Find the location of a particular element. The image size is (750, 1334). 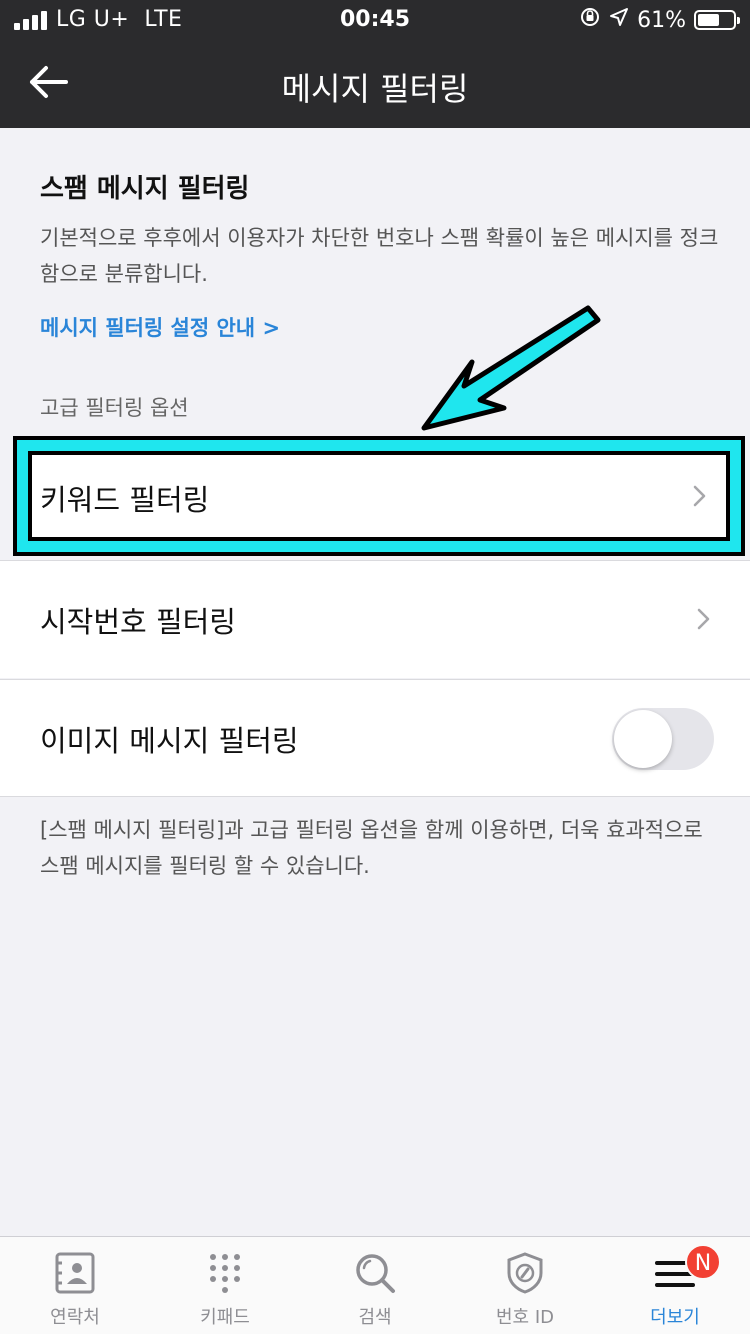

search-icon is located at coordinates (375, 1273).